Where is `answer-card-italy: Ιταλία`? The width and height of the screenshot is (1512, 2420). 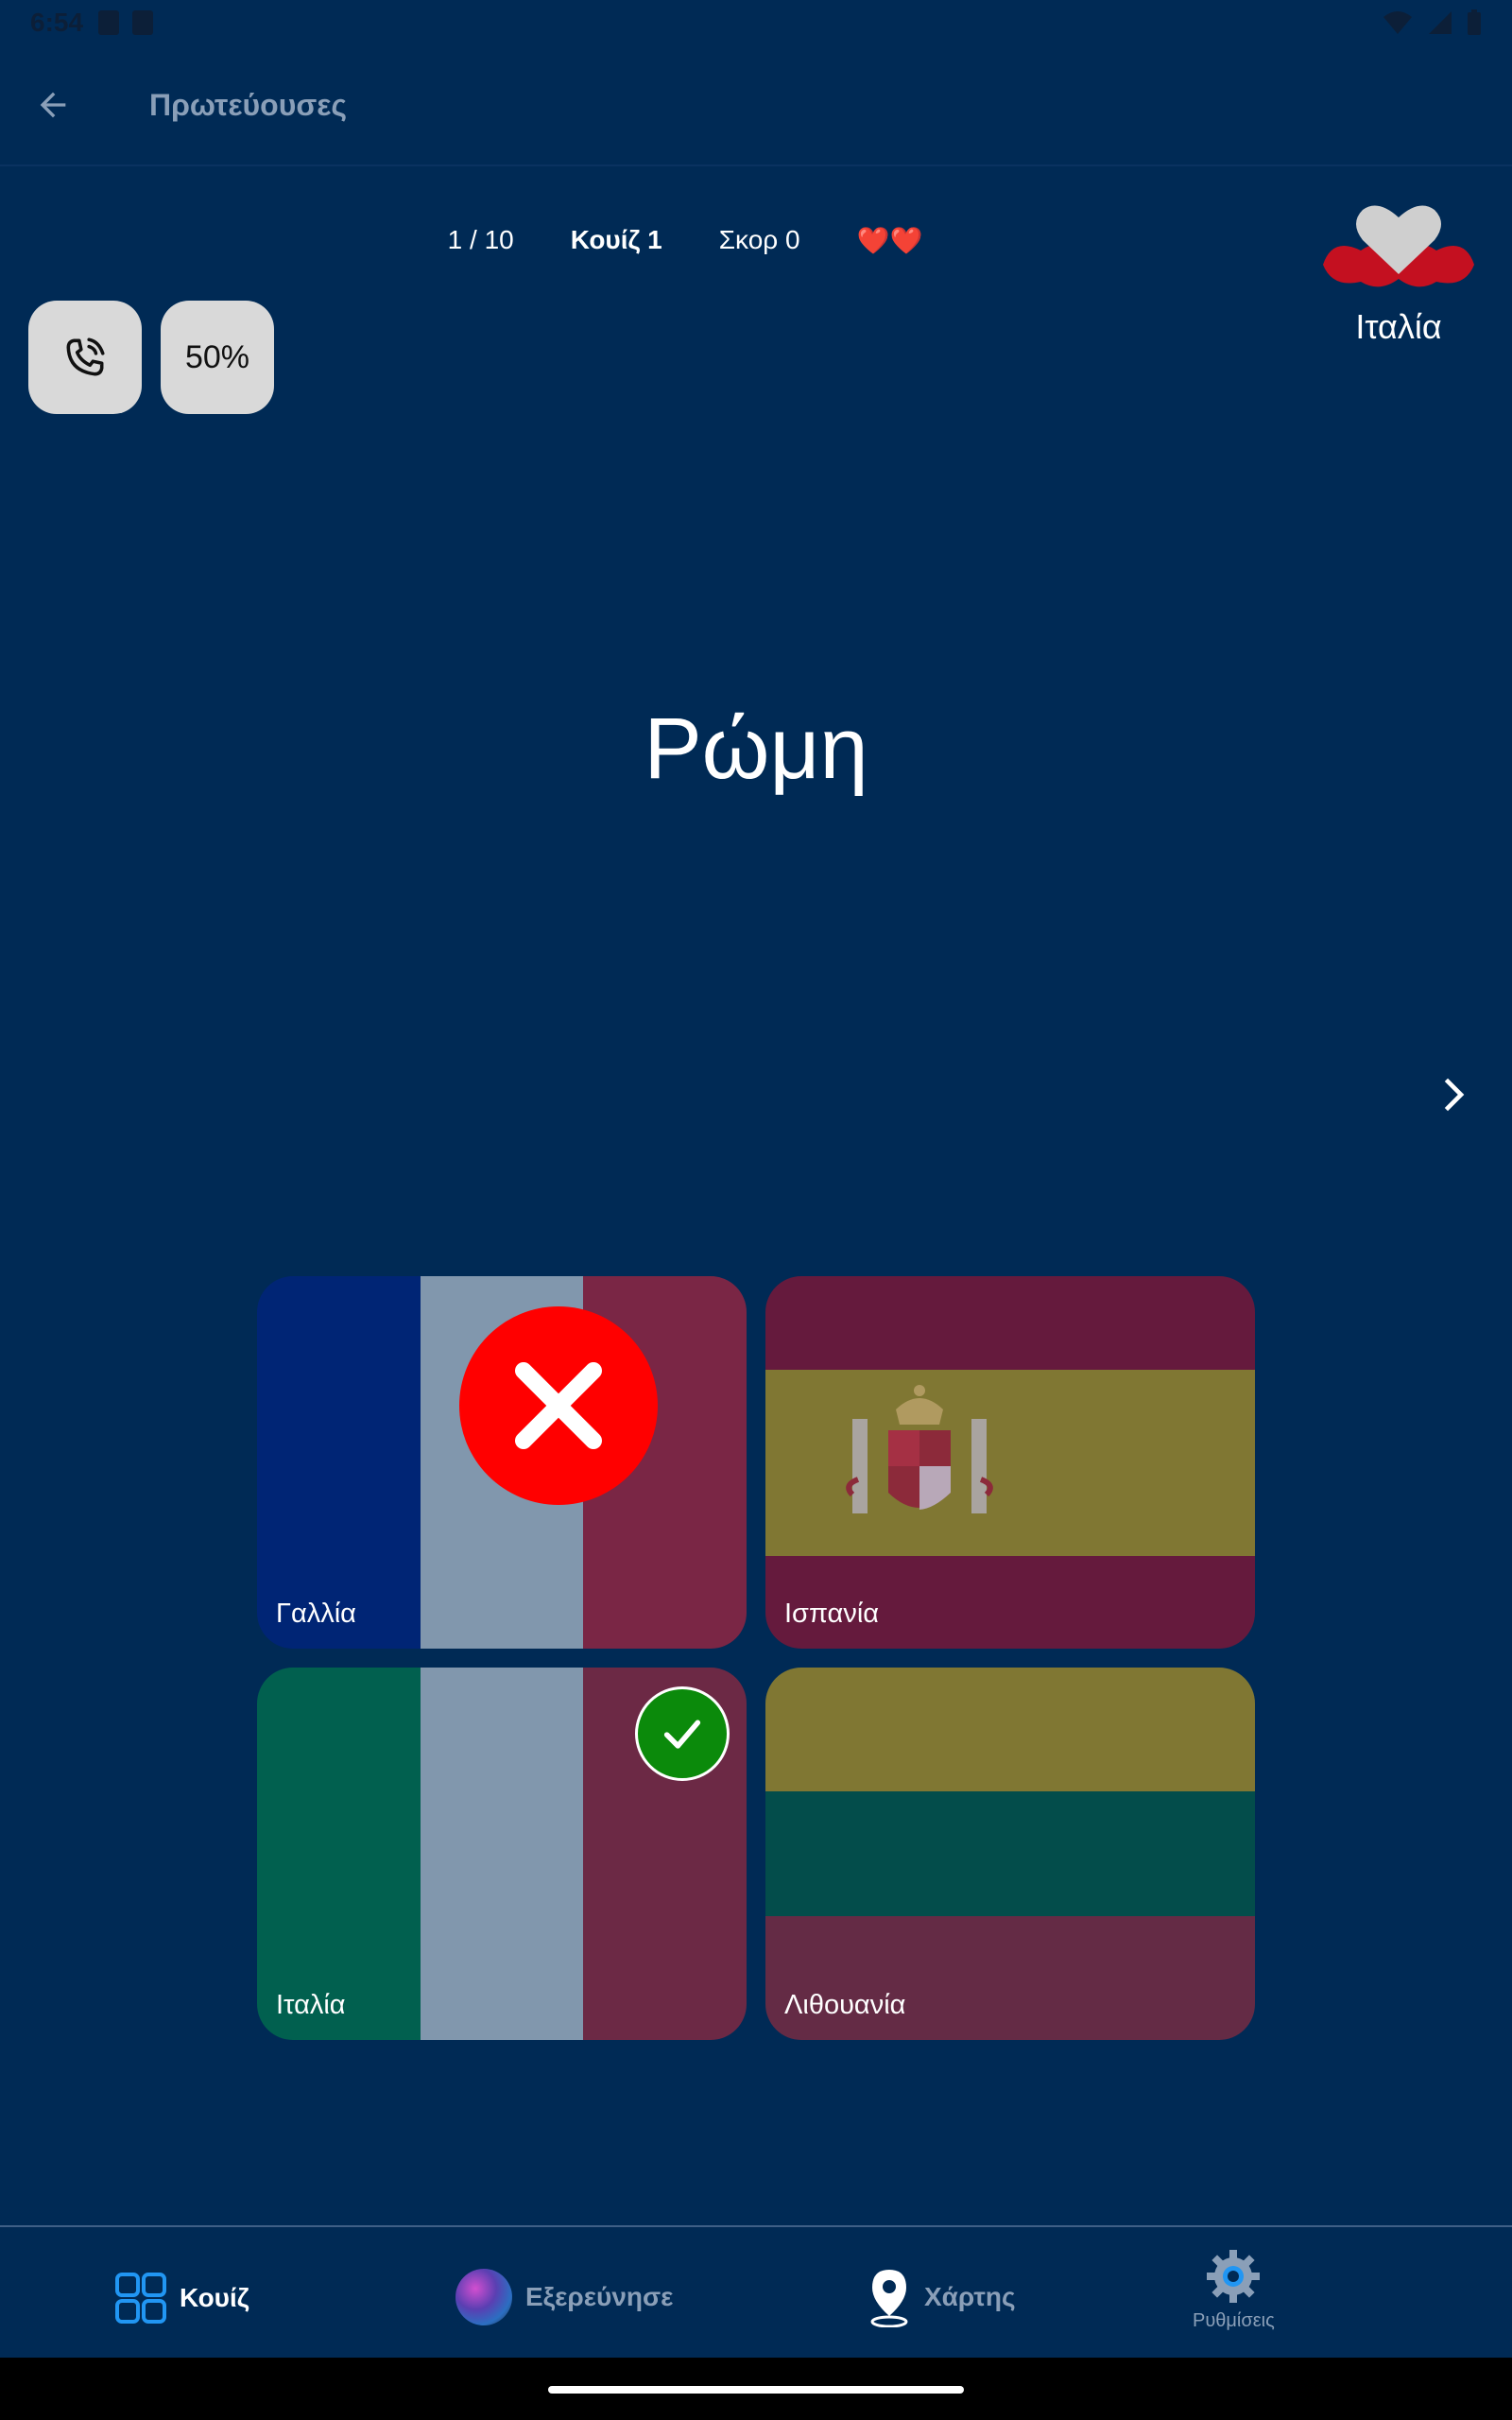
answer-card-italy: Ιταλία is located at coordinates (502, 1854).